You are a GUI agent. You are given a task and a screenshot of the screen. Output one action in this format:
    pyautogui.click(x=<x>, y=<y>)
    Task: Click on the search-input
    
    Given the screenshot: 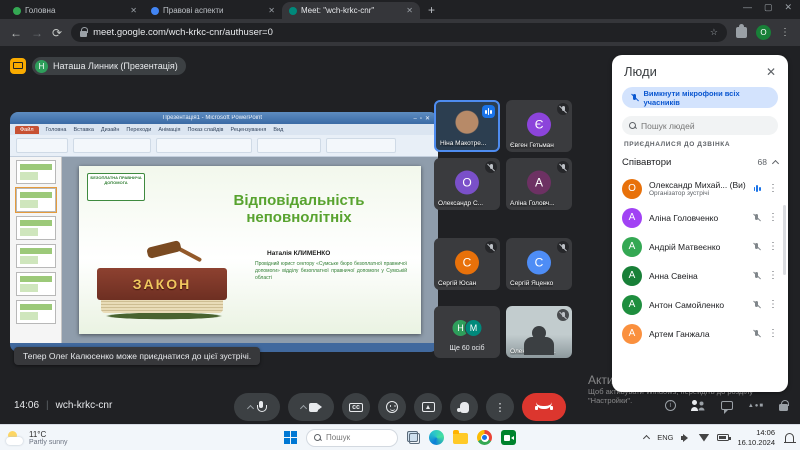 What is the action you would take?
    pyautogui.click(x=701, y=125)
    